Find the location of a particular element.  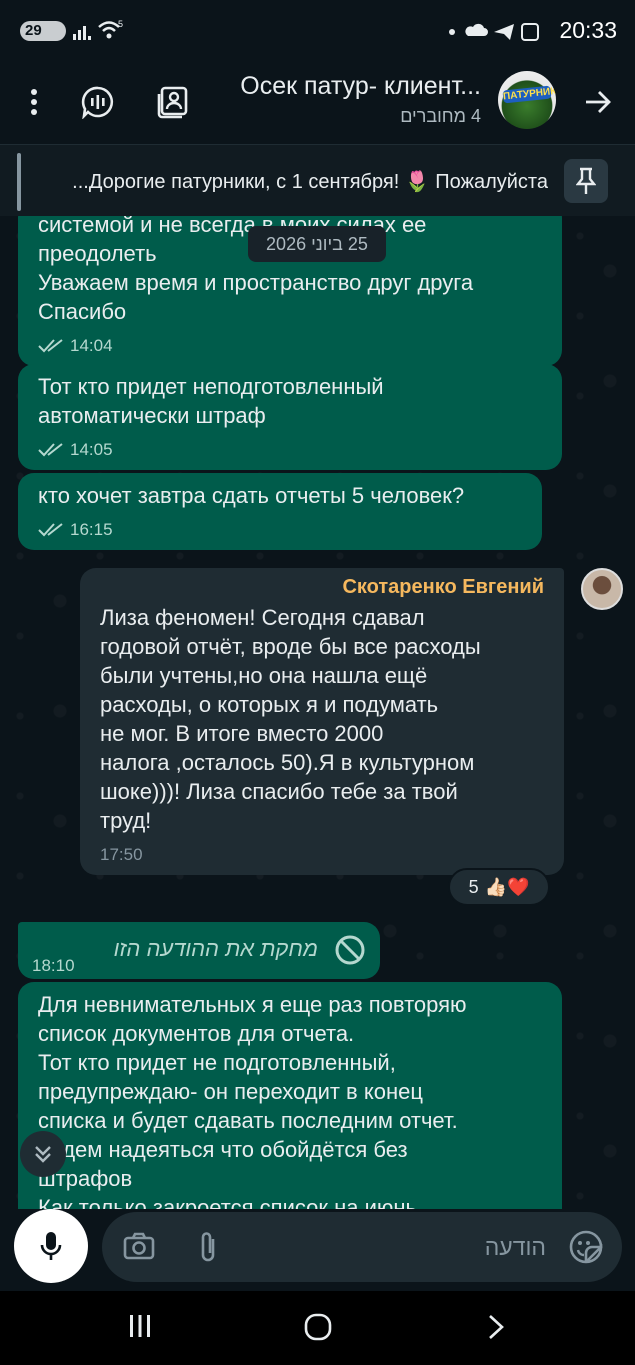

chevron-double-down-icon is located at coordinates (43, 1154).